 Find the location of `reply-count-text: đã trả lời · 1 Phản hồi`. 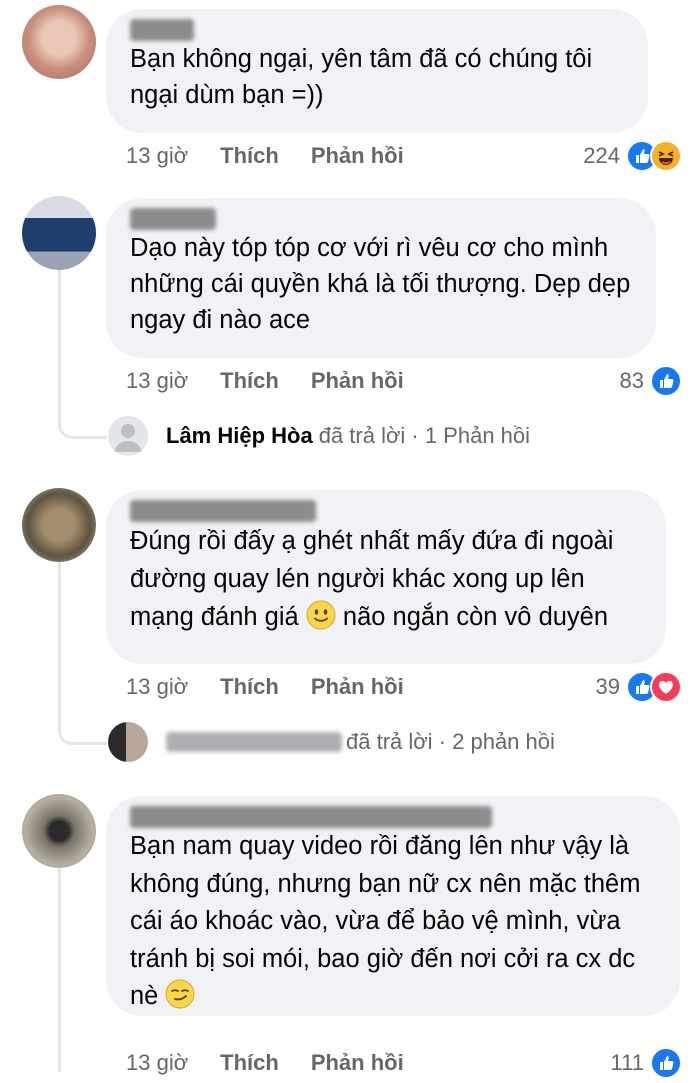

reply-count-text: đã trả lời · 1 Phản hồi is located at coordinates (424, 435).